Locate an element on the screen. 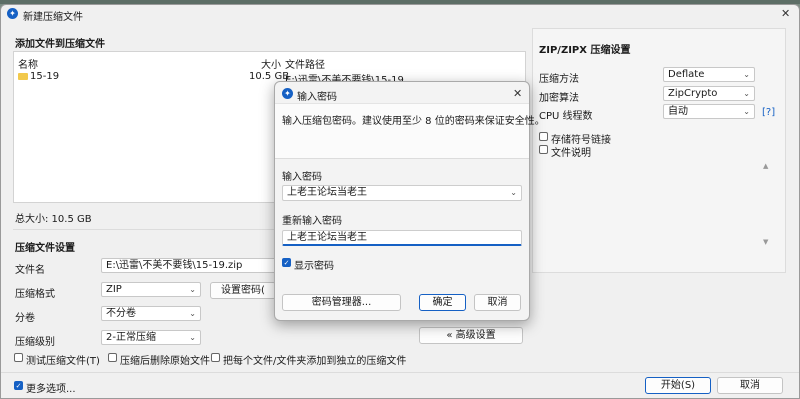  separate-archives-label: 把每个文件/文件夹添加到独立的压缩文件 is located at coordinates (315, 361).